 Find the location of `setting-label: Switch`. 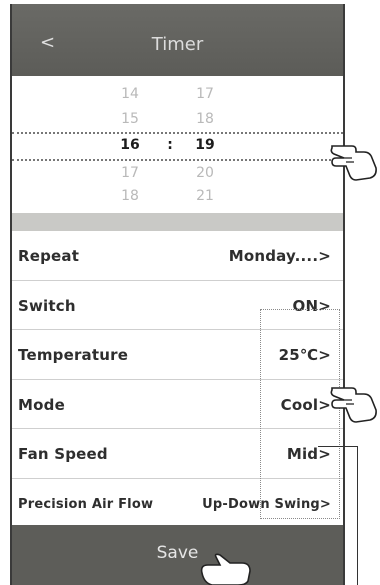

setting-label: Switch is located at coordinates (47, 305).